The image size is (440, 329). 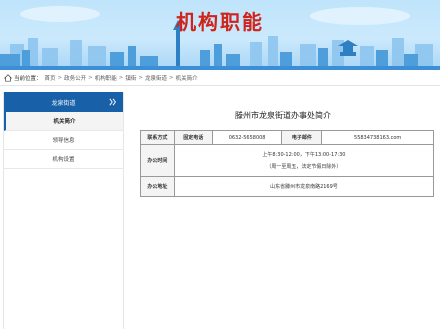 What do you see at coordinates (304, 186) in the screenshot?
I see `address-value: 山东省滕州市龙泉南路2169号` at bounding box center [304, 186].